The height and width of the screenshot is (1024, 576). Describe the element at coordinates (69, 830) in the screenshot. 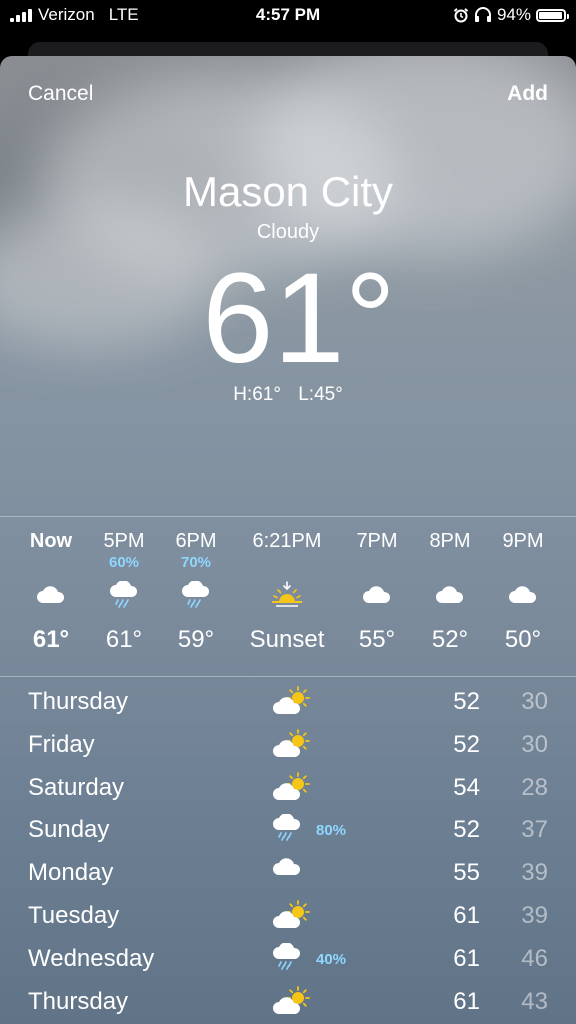

I see `day-name: Sunday` at that location.